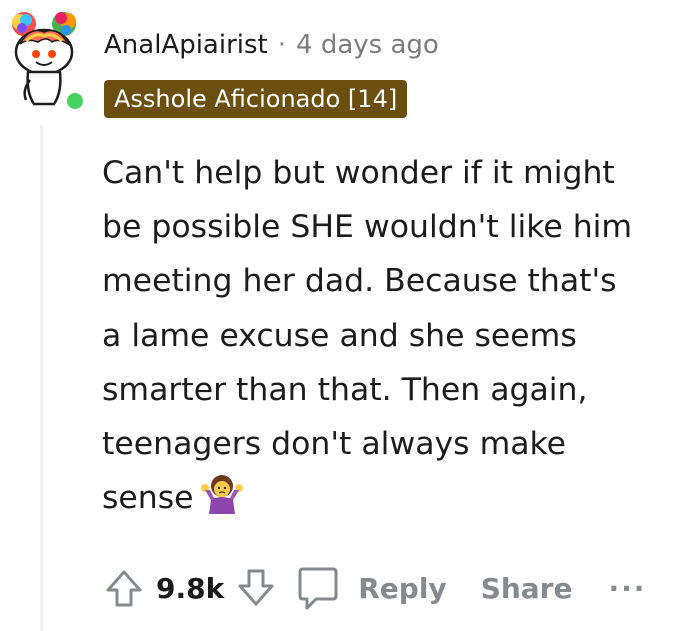 The height and width of the screenshot is (631, 700). Describe the element at coordinates (271, 45) in the screenshot. I see `comment-meta: AnalApiairist · 4 days ago` at that location.